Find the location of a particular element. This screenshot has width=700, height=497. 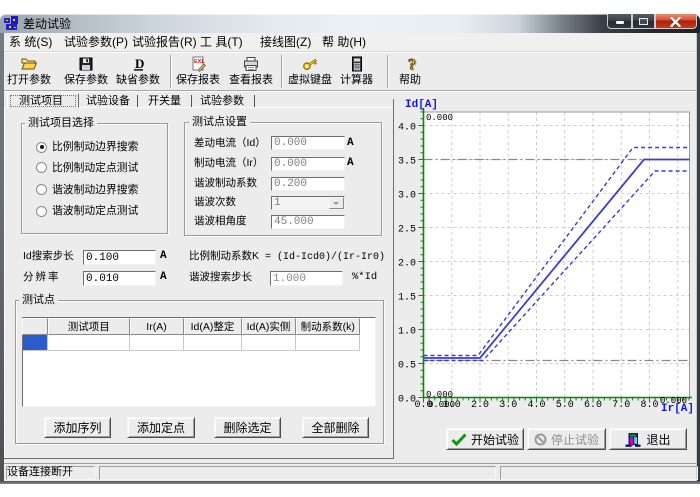

svg-text: 1.0 is located at coordinates (407, 332).